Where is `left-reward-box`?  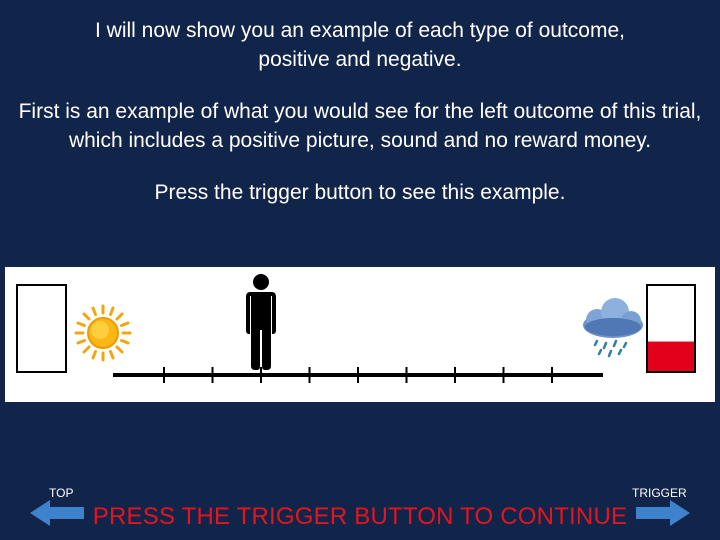 left-reward-box is located at coordinates (41, 328).